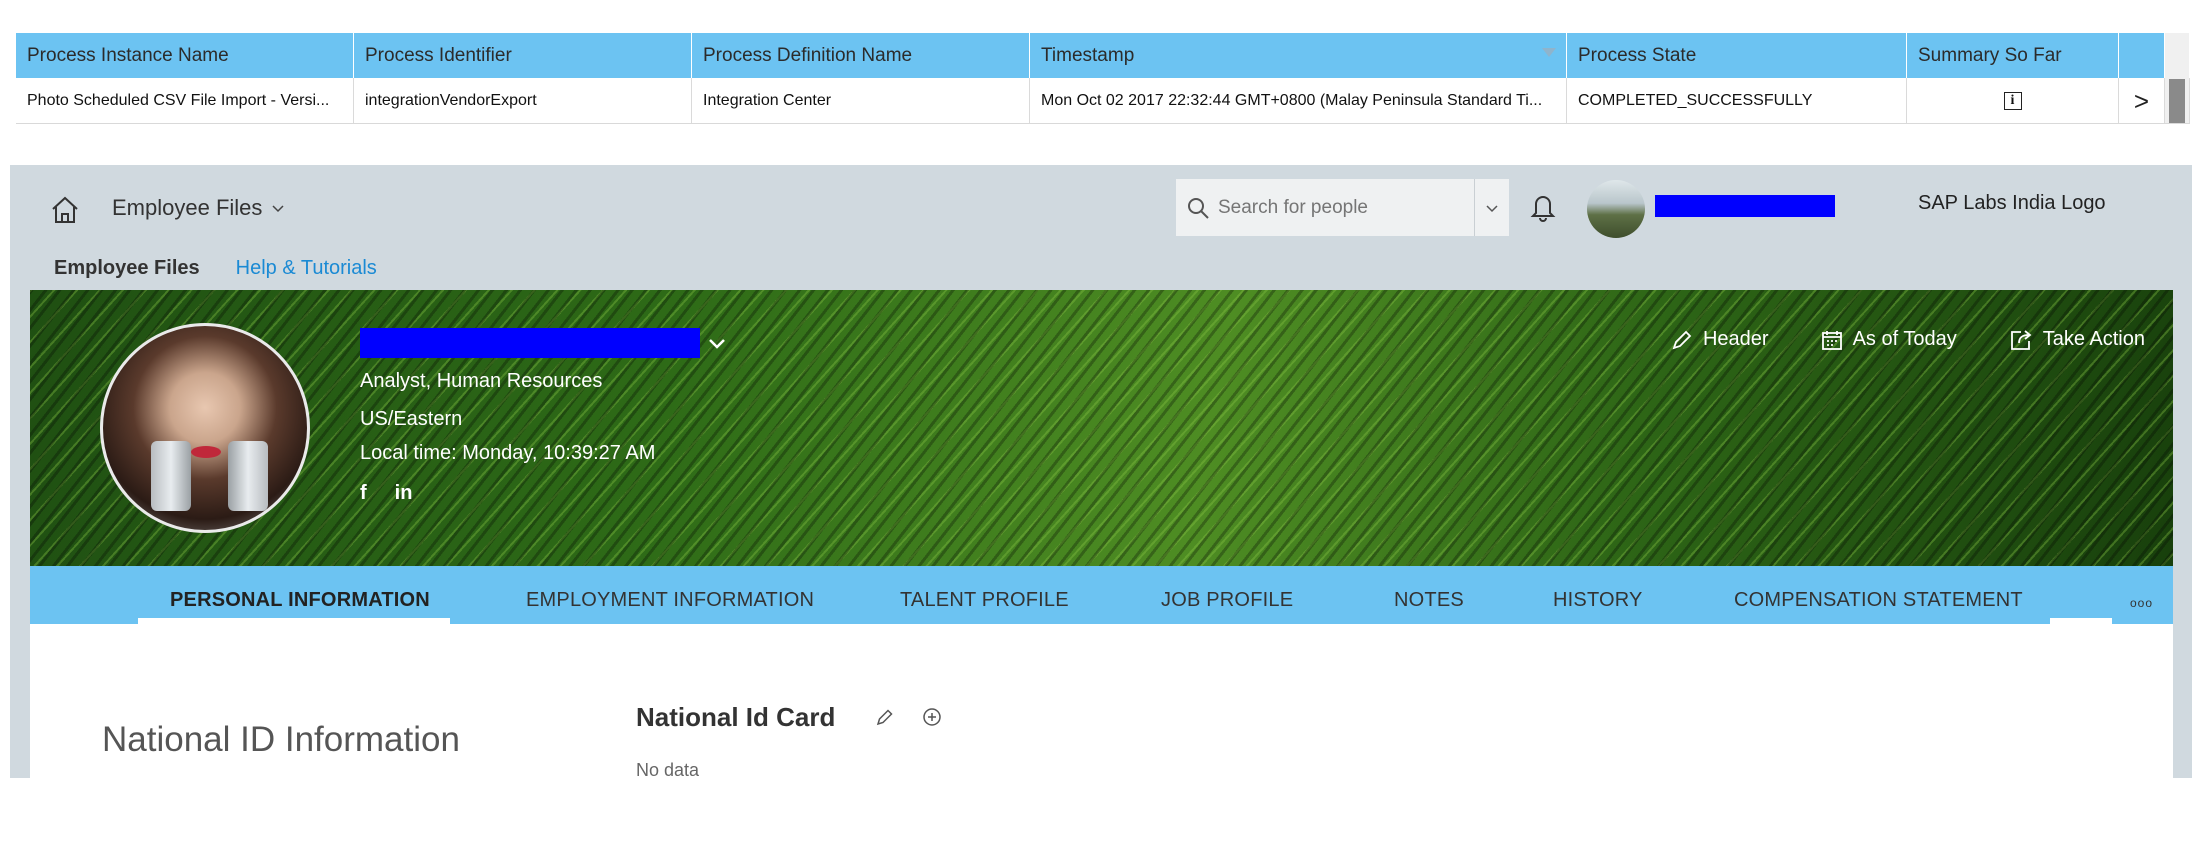  I want to click on share-icon, so click(2021, 339).